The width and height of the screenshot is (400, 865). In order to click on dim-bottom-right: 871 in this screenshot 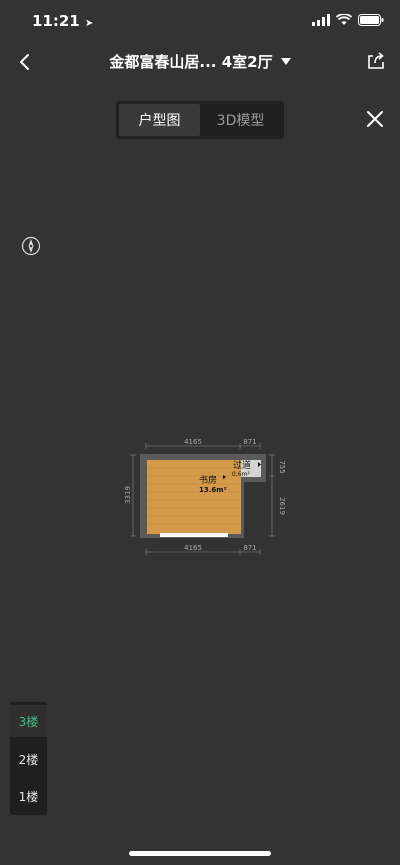, I will do `click(249, 548)`.